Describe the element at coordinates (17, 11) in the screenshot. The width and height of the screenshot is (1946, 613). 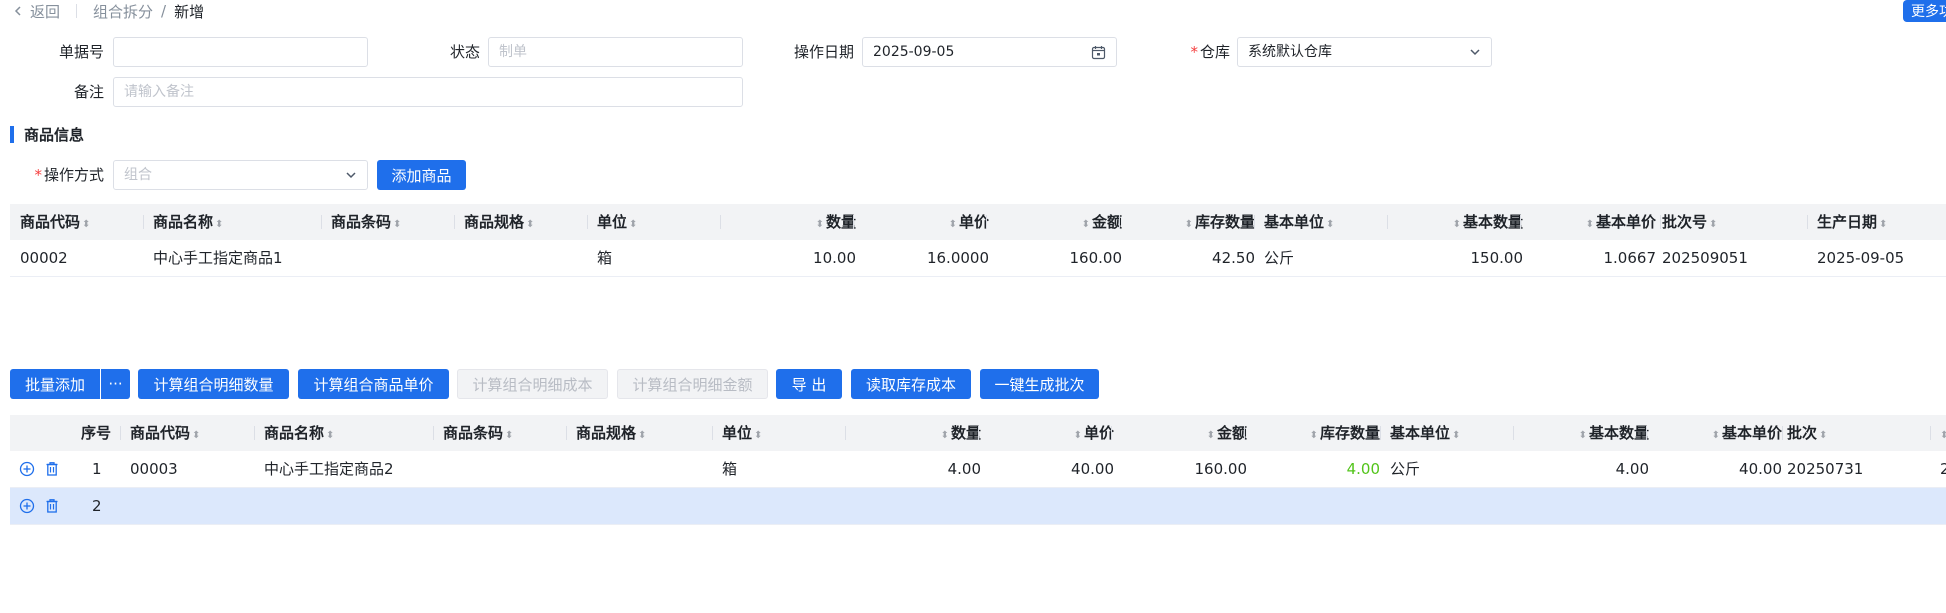
I see `chevron-left-icon` at that location.